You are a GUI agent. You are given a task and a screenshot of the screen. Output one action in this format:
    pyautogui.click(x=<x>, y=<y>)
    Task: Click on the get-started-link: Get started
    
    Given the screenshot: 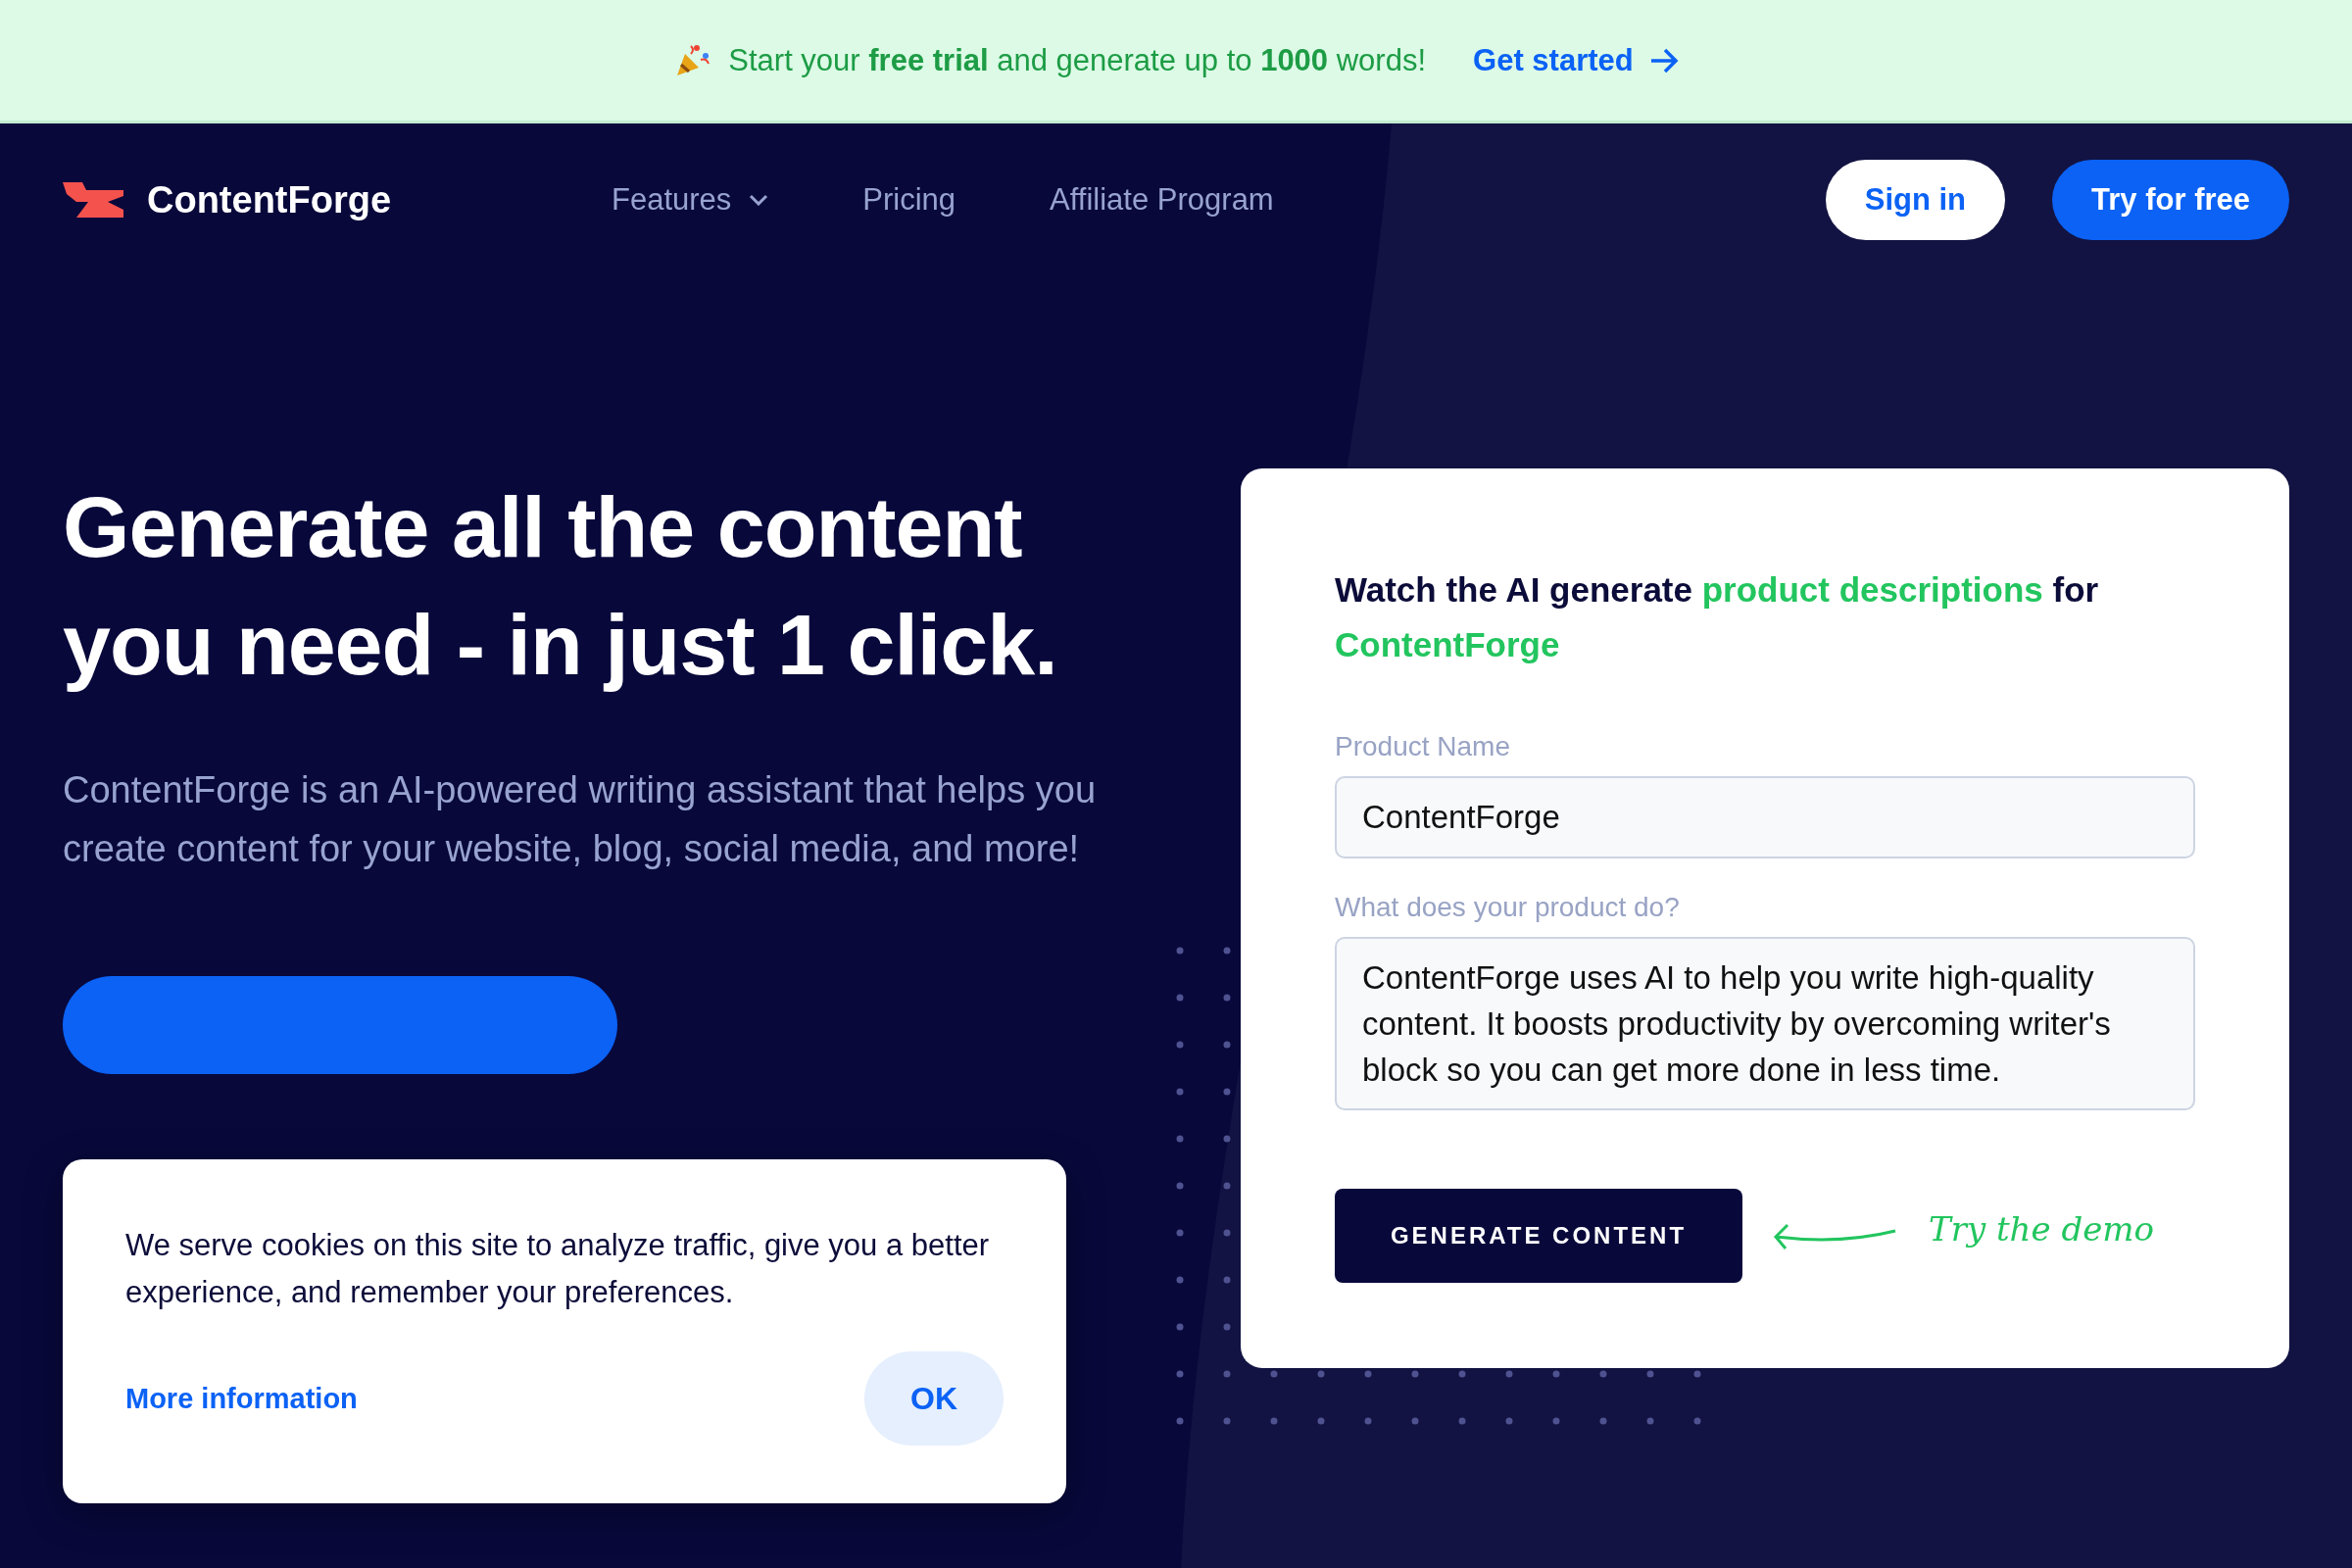 What is the action you would take?
    pyautogui.click(x=1576, y=60)
    